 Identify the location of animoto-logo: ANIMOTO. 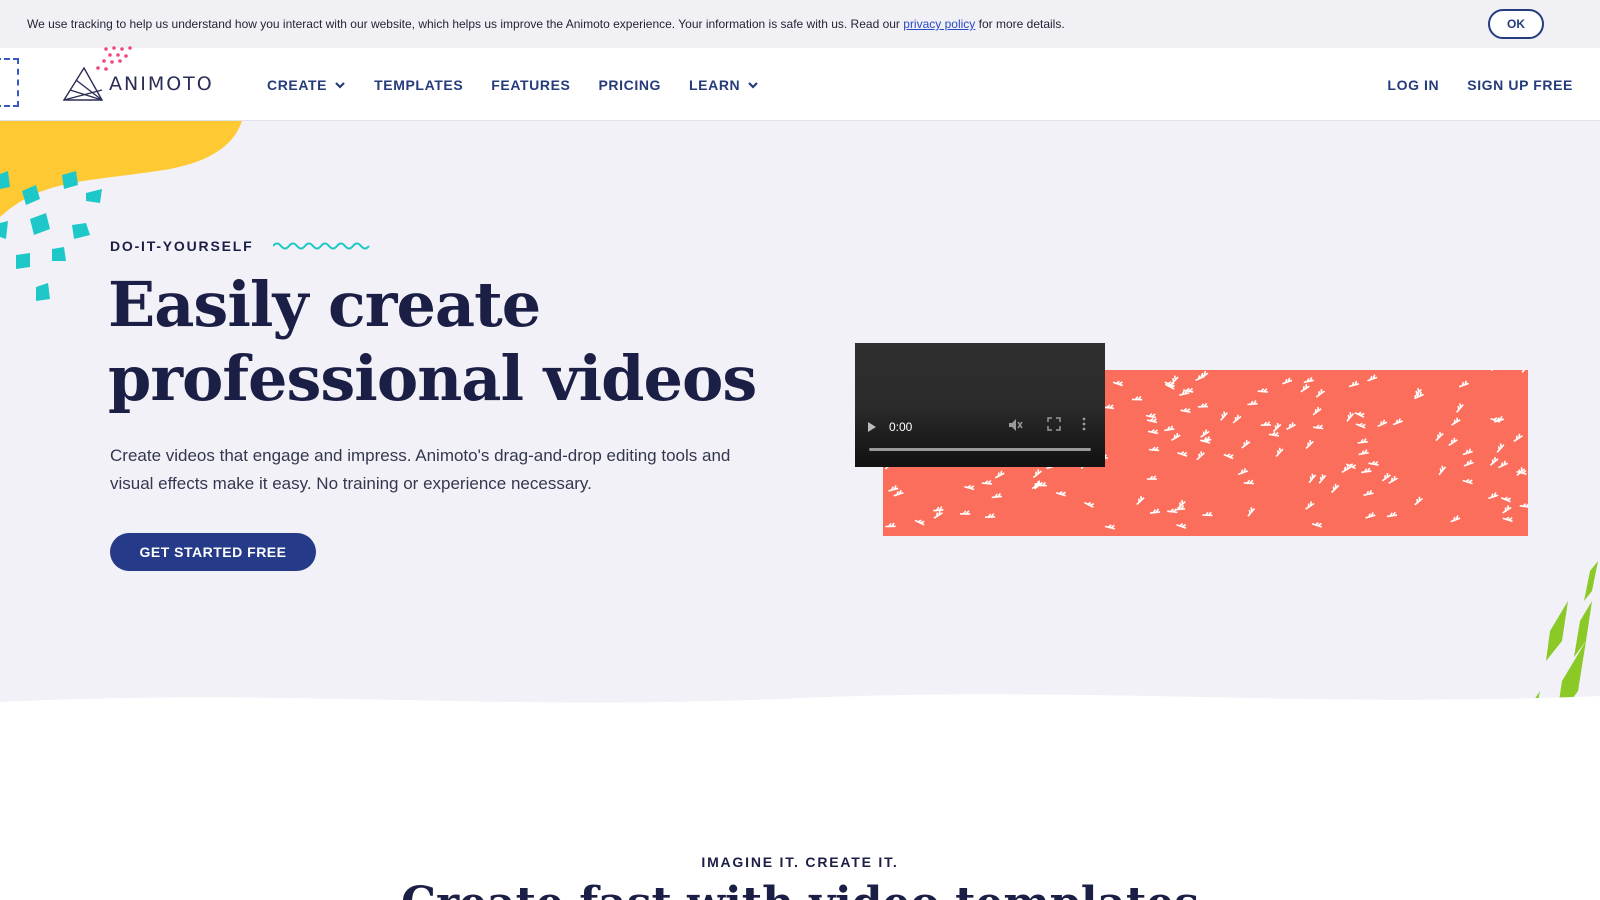
(138, 84).